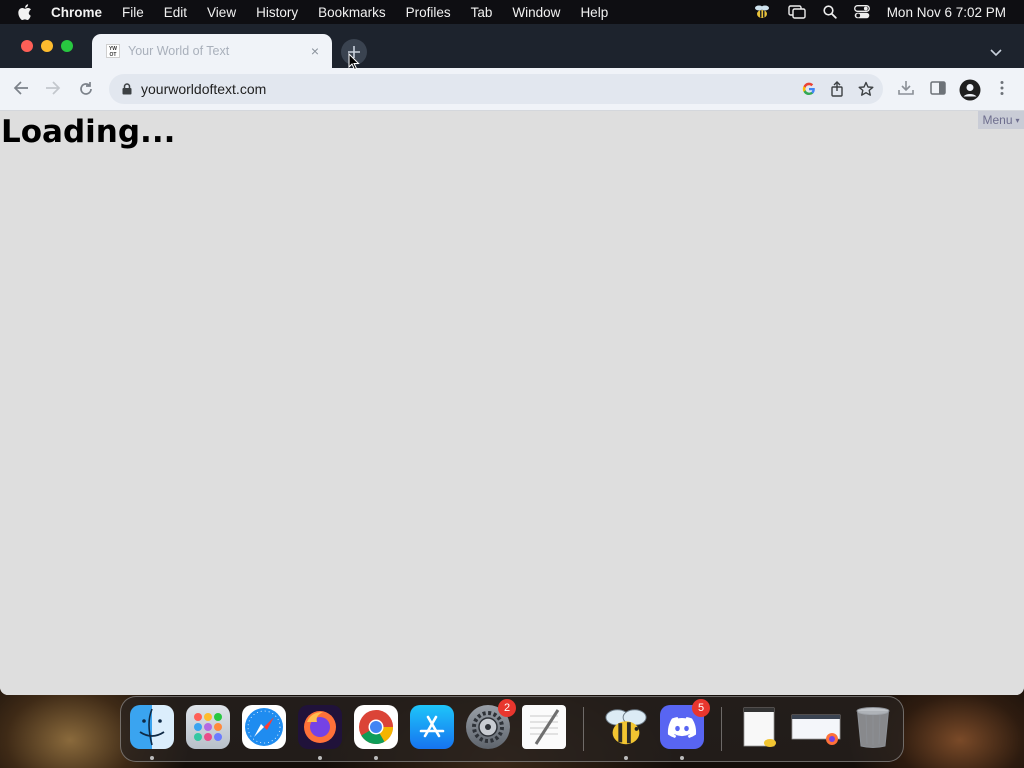  I want to click on caret-down-icon: ▾, so click(1017, 120).